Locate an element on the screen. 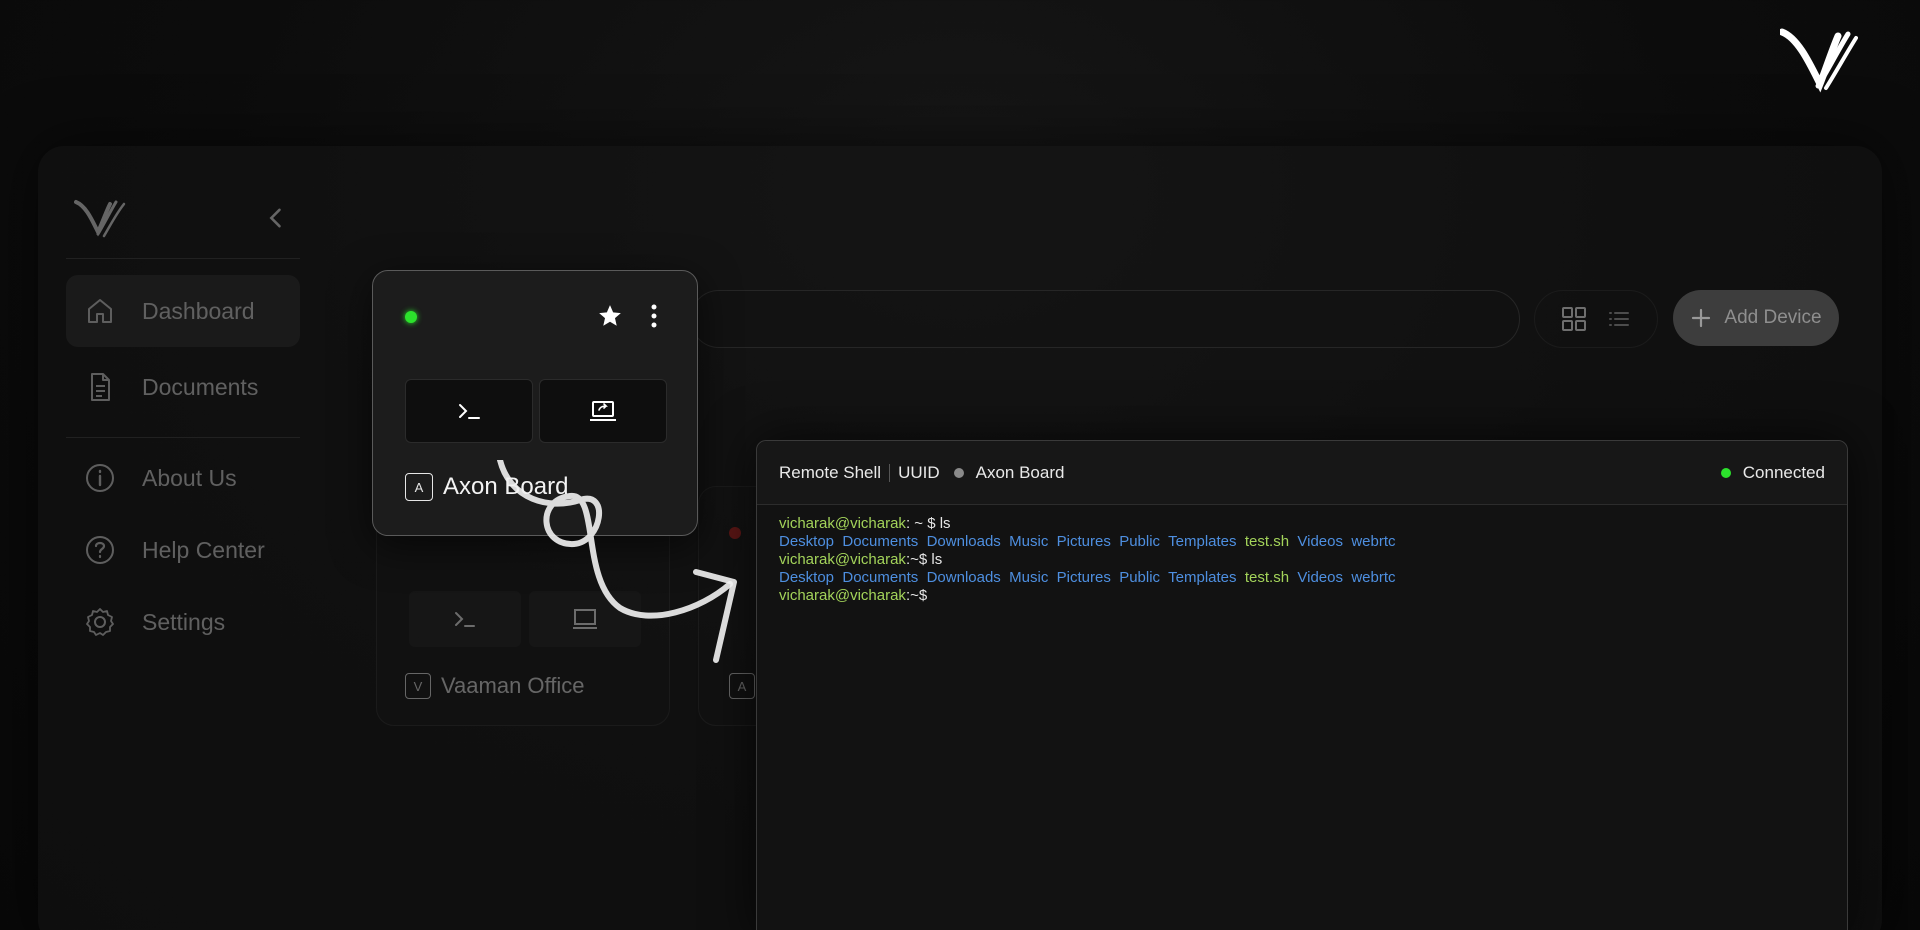 The width and height of the screenshot is (1920, 930). connection-indicator is located at coordinates (1725, 472).